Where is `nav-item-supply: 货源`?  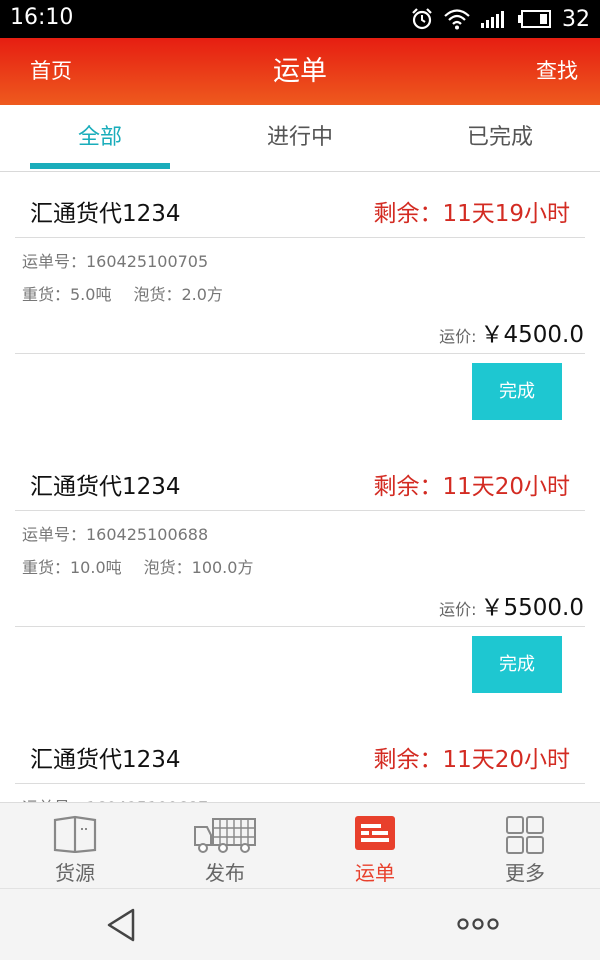
nav-item-supply: 货源 is located at coordinates (75, 846).